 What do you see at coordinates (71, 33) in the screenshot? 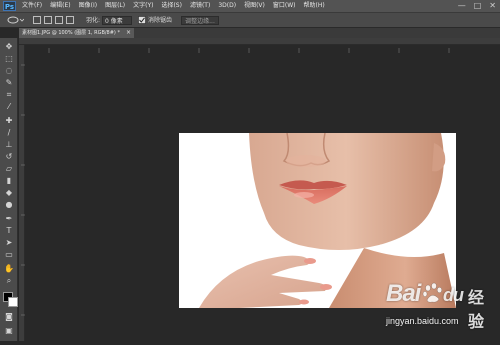
I see `document-tab-title: 素材图1.JPG @ 100% (图层 1, RGB/8#) *` at bounding box center [71, 33].